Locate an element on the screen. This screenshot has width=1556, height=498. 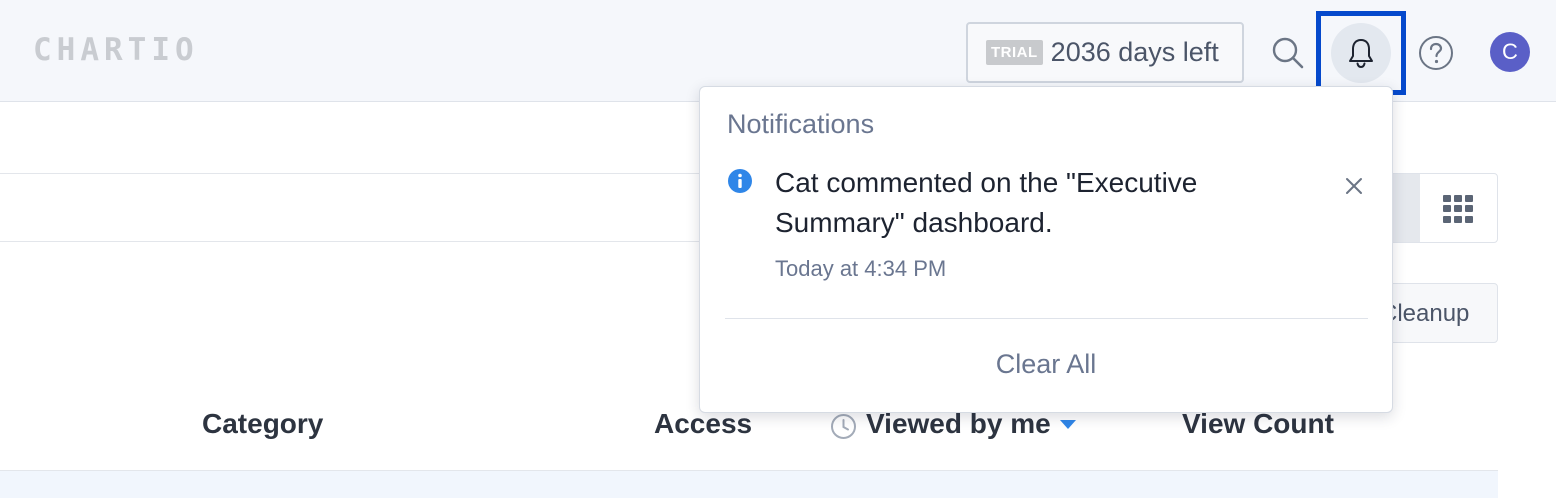
trial-button: TRIAL 2036 days left is located at coordinates (1105, 52).